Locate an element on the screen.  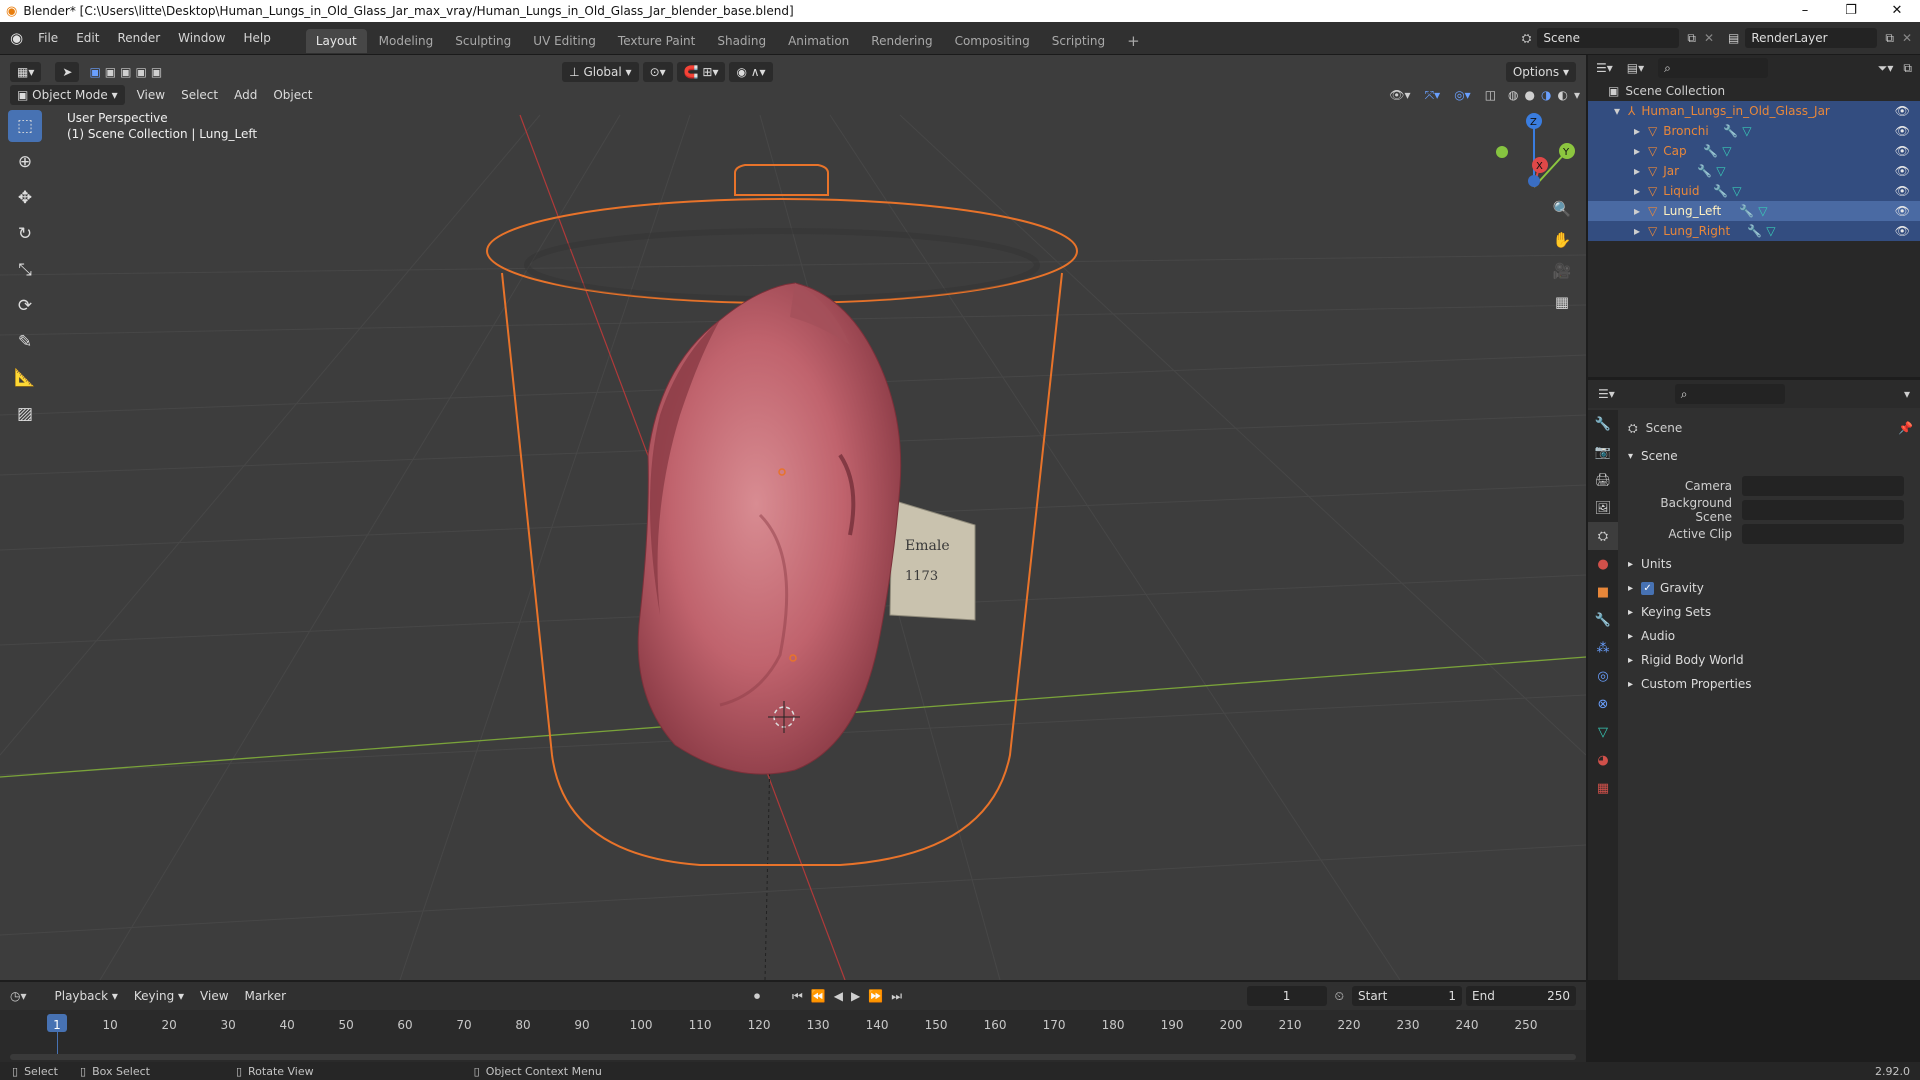
outliner-item-liquid: ▸ ▽ Liquid 🔧 ▽ 👁 is located at coordinates (1754, 191).